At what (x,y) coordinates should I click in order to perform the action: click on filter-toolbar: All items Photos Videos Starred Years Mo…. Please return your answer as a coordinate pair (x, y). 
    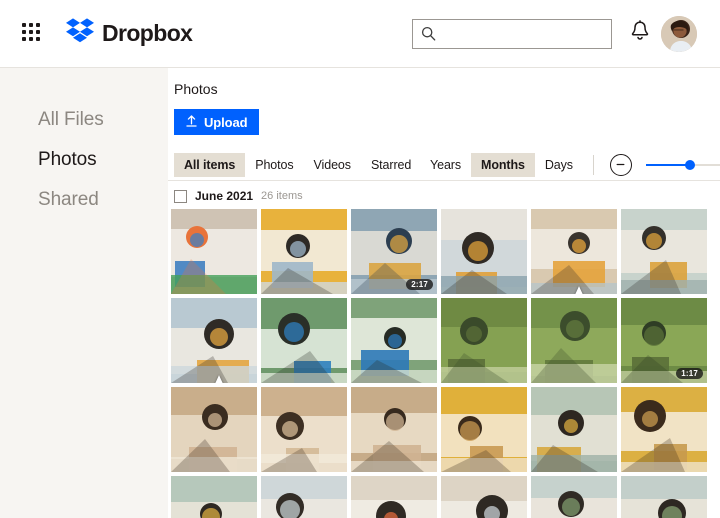
    Looking at the image, I should click on (444, 165).